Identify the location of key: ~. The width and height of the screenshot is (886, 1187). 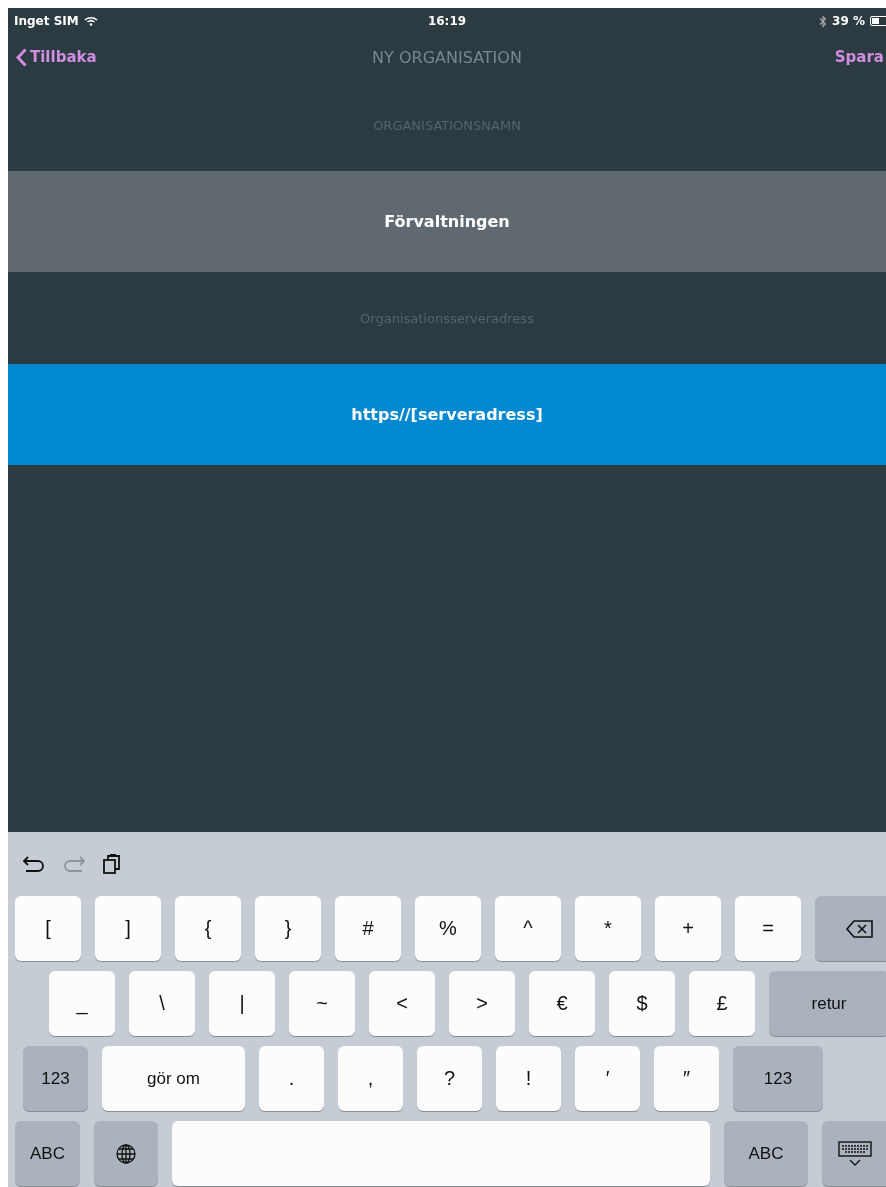
(322, 1003).